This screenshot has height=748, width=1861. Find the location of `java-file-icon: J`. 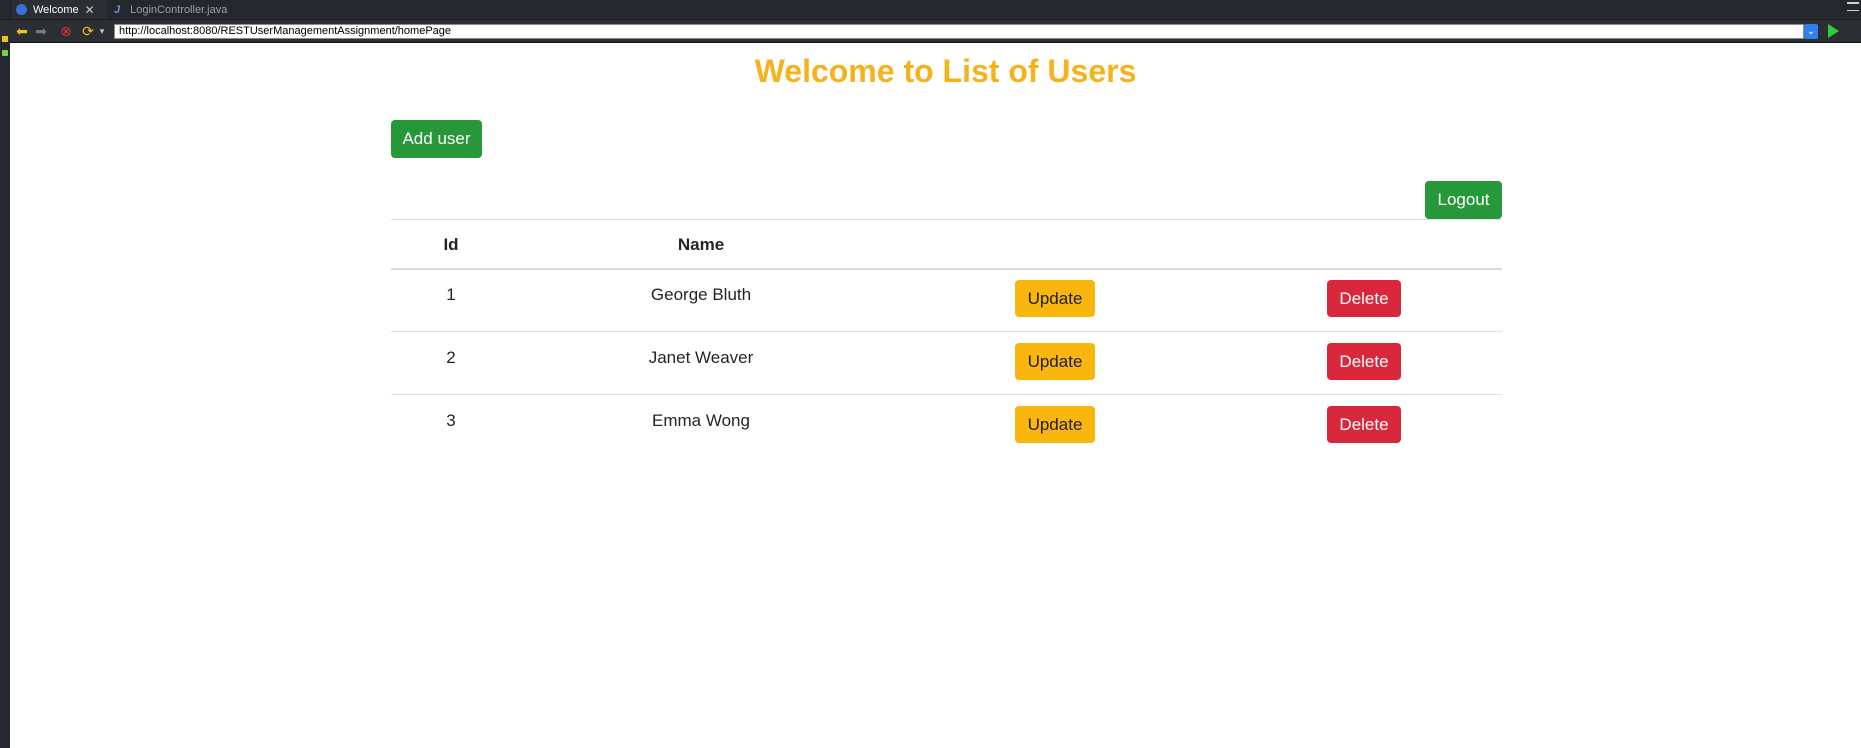

java-file-icon: J is located at coordinates (117, 9).